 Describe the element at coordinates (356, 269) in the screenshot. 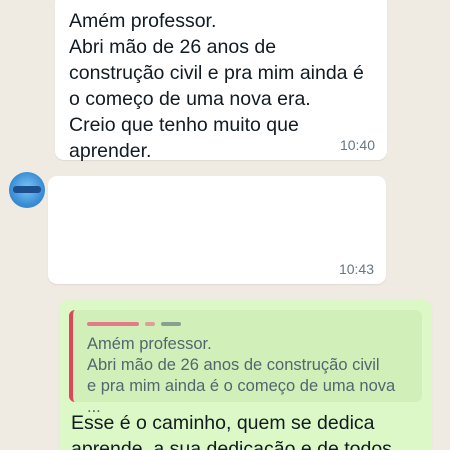

I see `message-time: 10:43` at that location.